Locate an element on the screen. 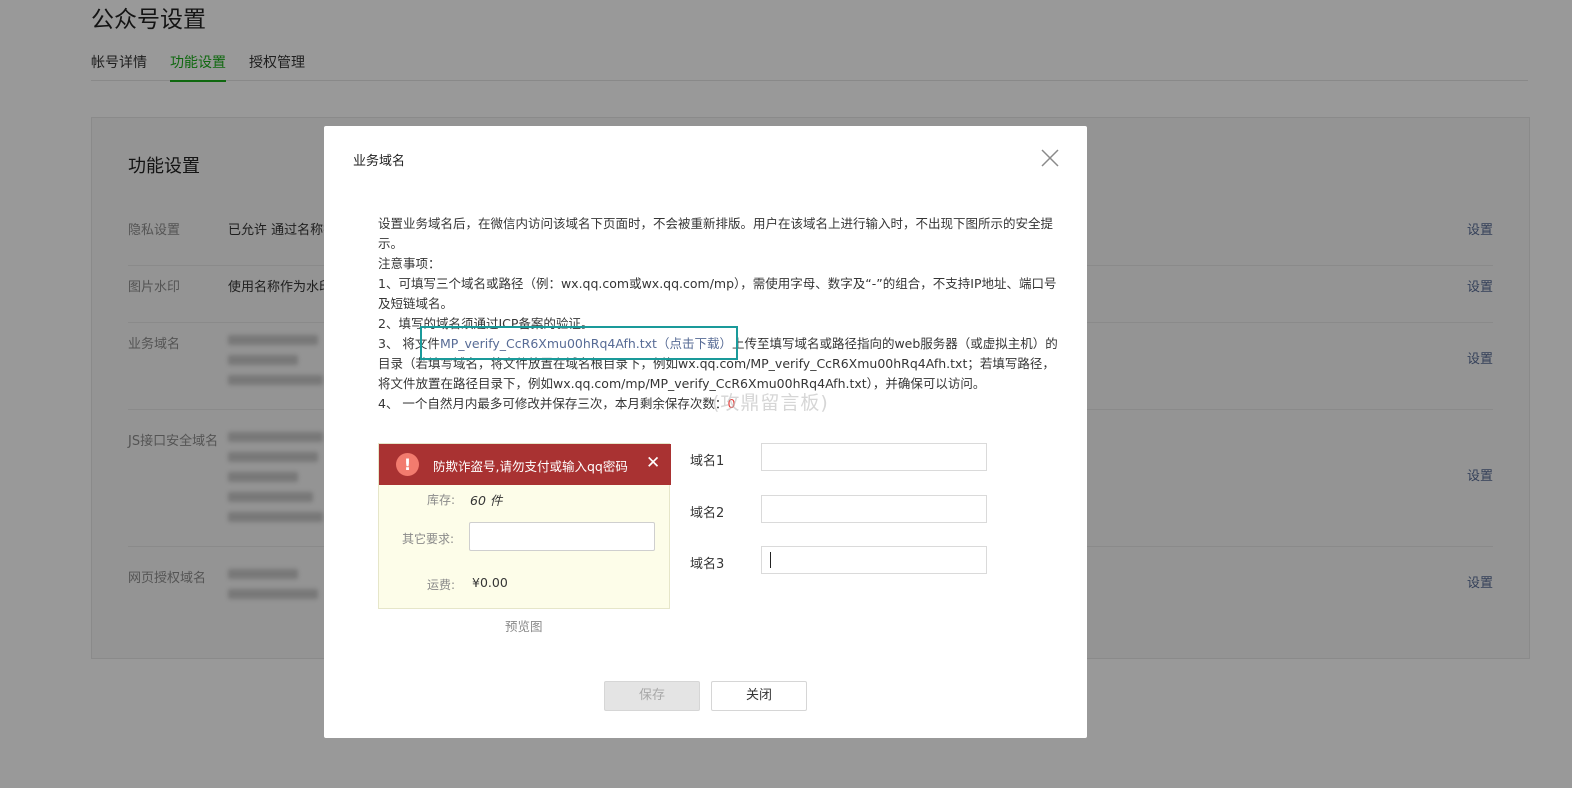 The image size is (1572, 788). shipping-value: ¥0.00 is located at coordinates (490, 582).